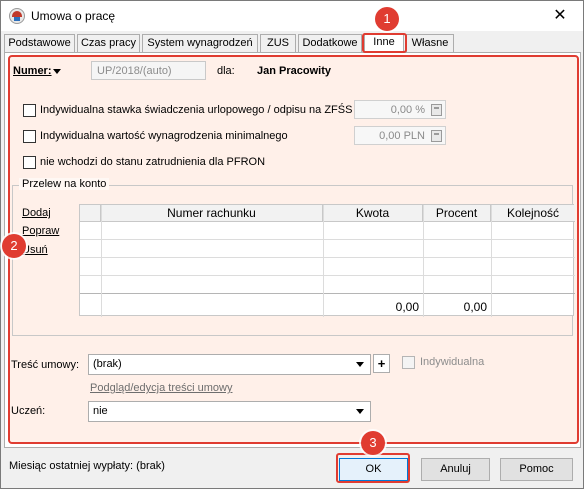  What do you see at coordinates (475, 307) in the screenshot?
I see `total-procent: 0,00` at bounding box center [475, 307].